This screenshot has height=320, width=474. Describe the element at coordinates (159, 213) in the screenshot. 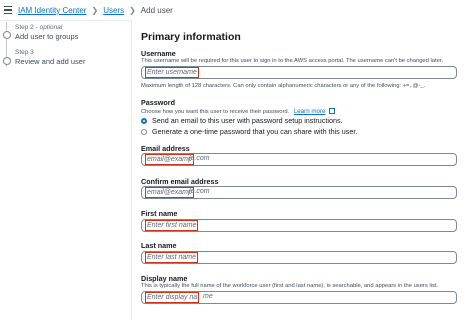

I see `first-name-label: First name` at that location.